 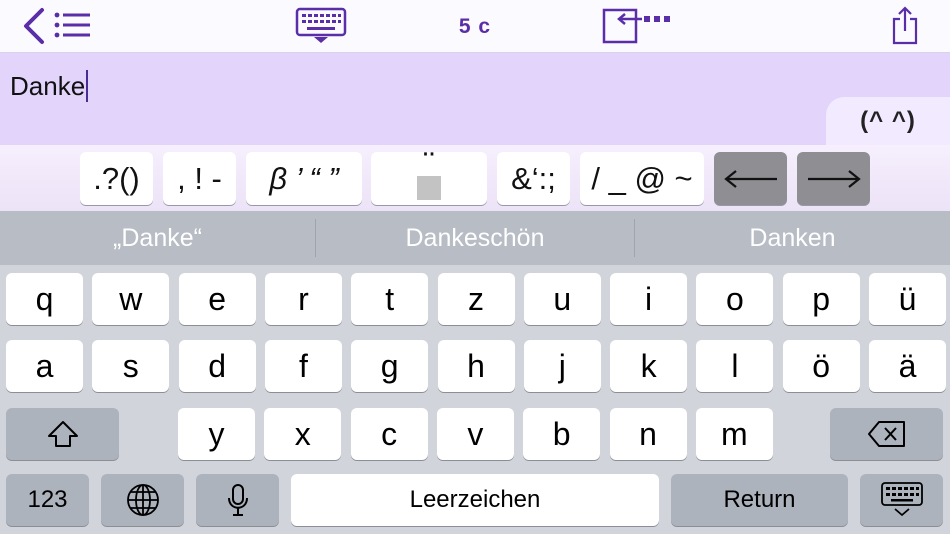 I want to click on delete-icon, so click(x=886, y=434).